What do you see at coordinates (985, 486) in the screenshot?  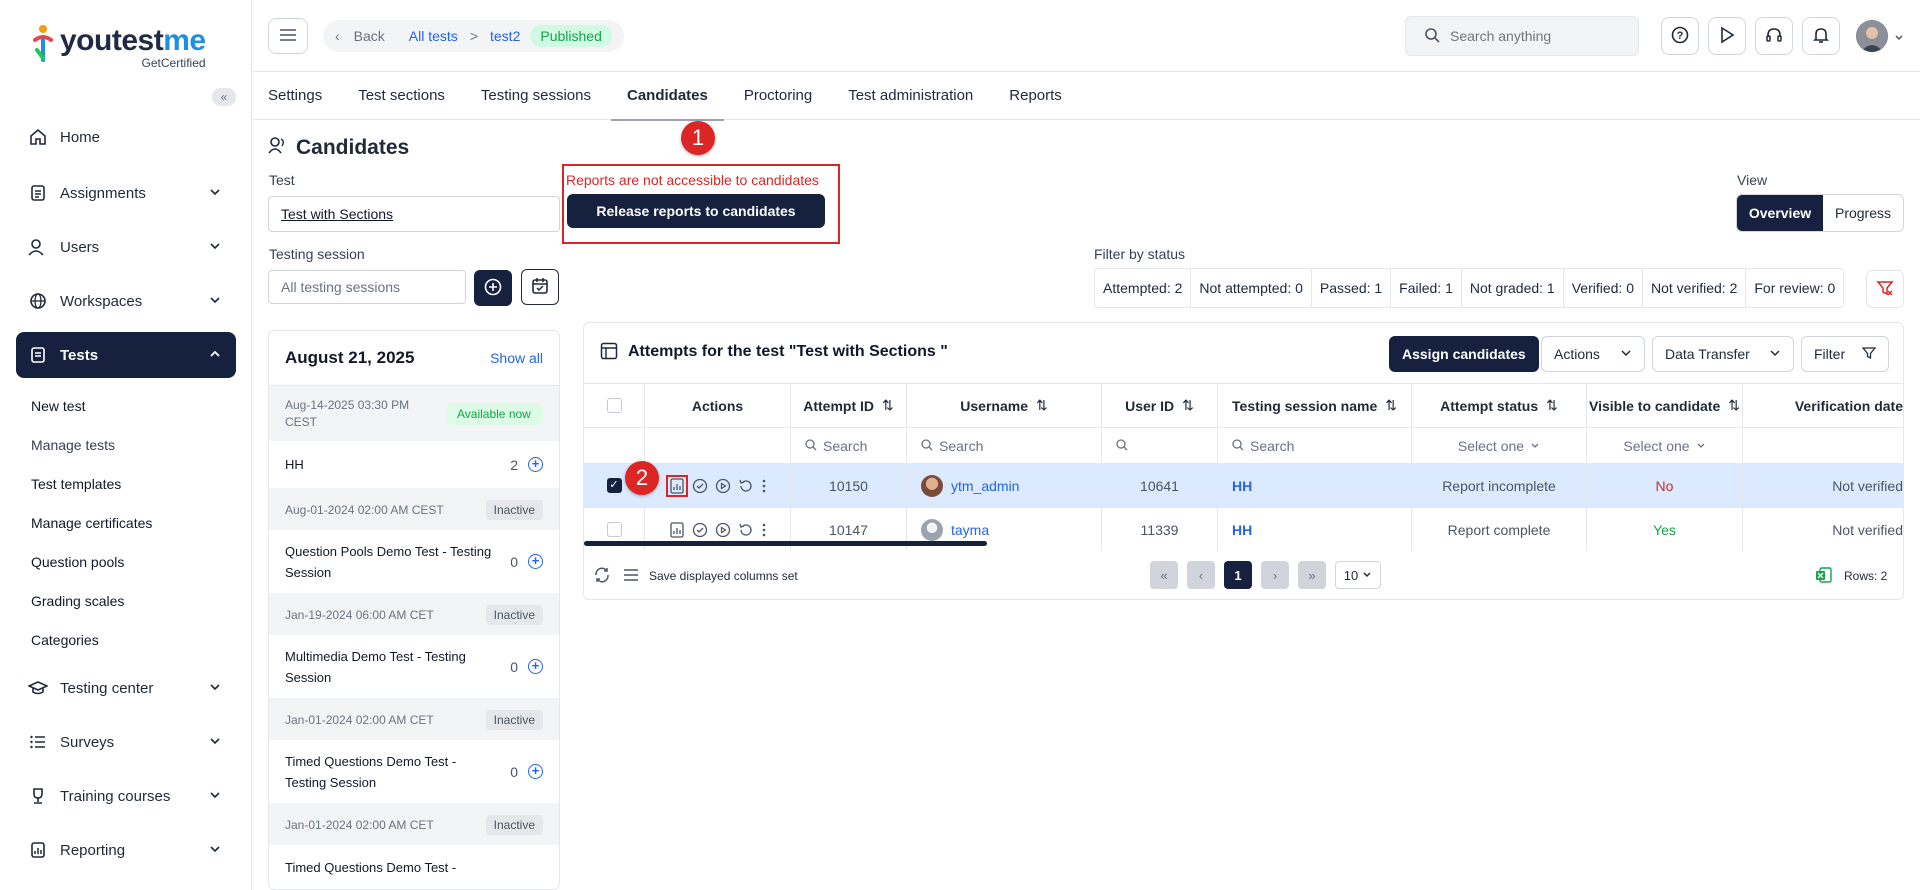 I see `username-link: ytm_admin` at bounding box center [985, 486].